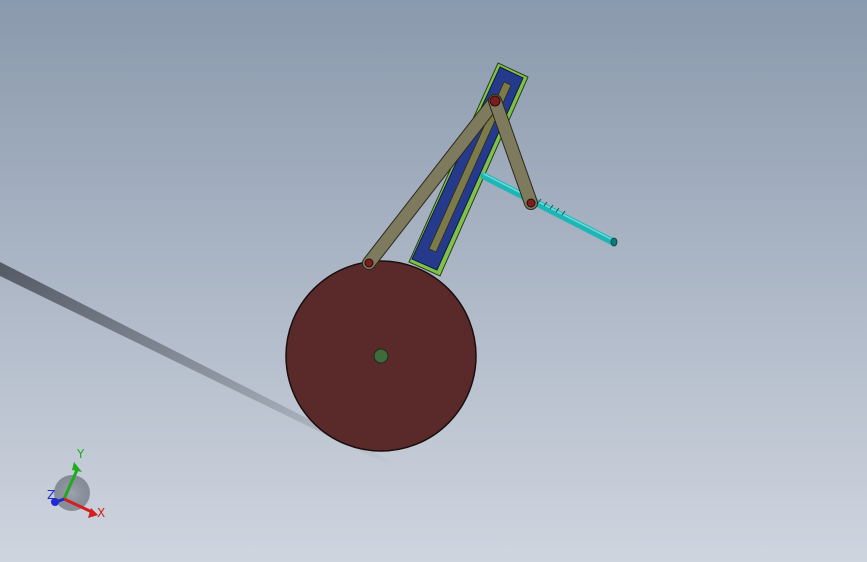 Image resolution: width=867 pixels, height=562 pixels. I want to click on x-axis-label: X, so click(101, 513).